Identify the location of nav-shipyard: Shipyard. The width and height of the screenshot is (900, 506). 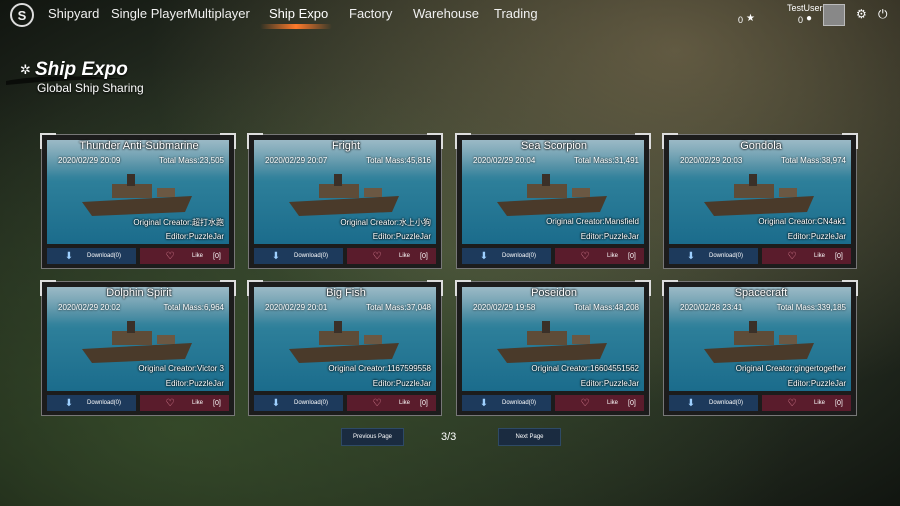
(73, 13).